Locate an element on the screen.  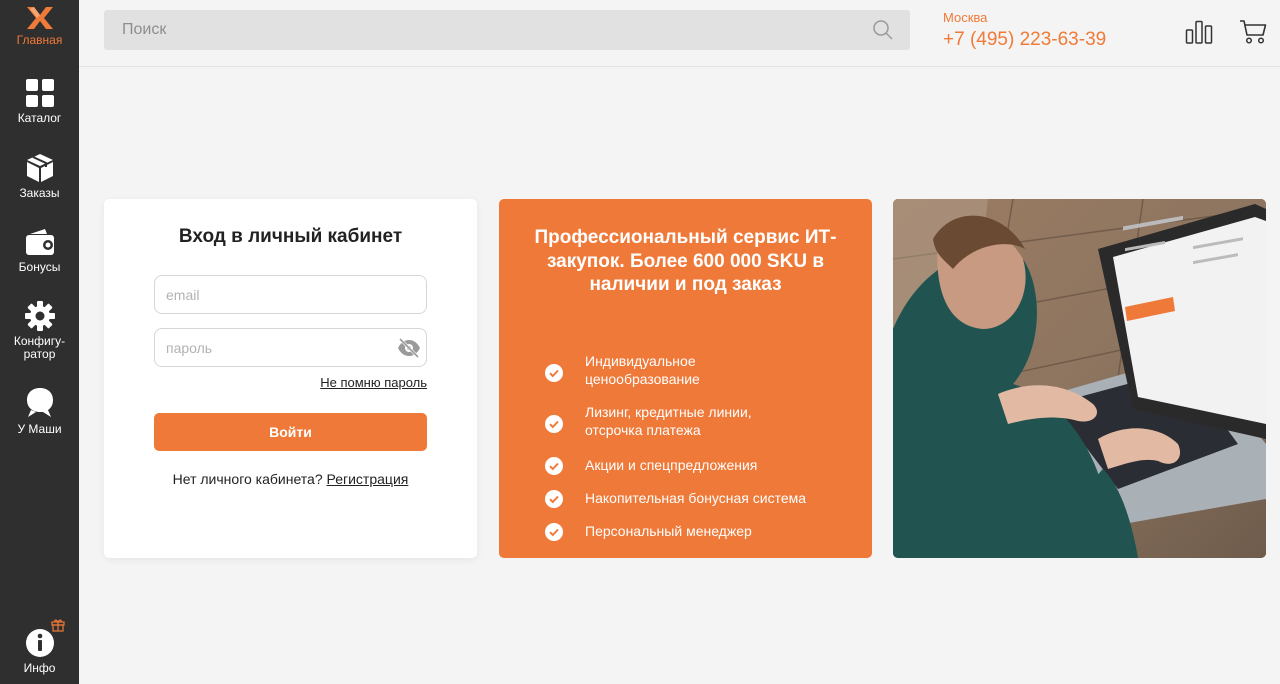
sidebar-item-label: Главная is located at coordinates (39, 40).